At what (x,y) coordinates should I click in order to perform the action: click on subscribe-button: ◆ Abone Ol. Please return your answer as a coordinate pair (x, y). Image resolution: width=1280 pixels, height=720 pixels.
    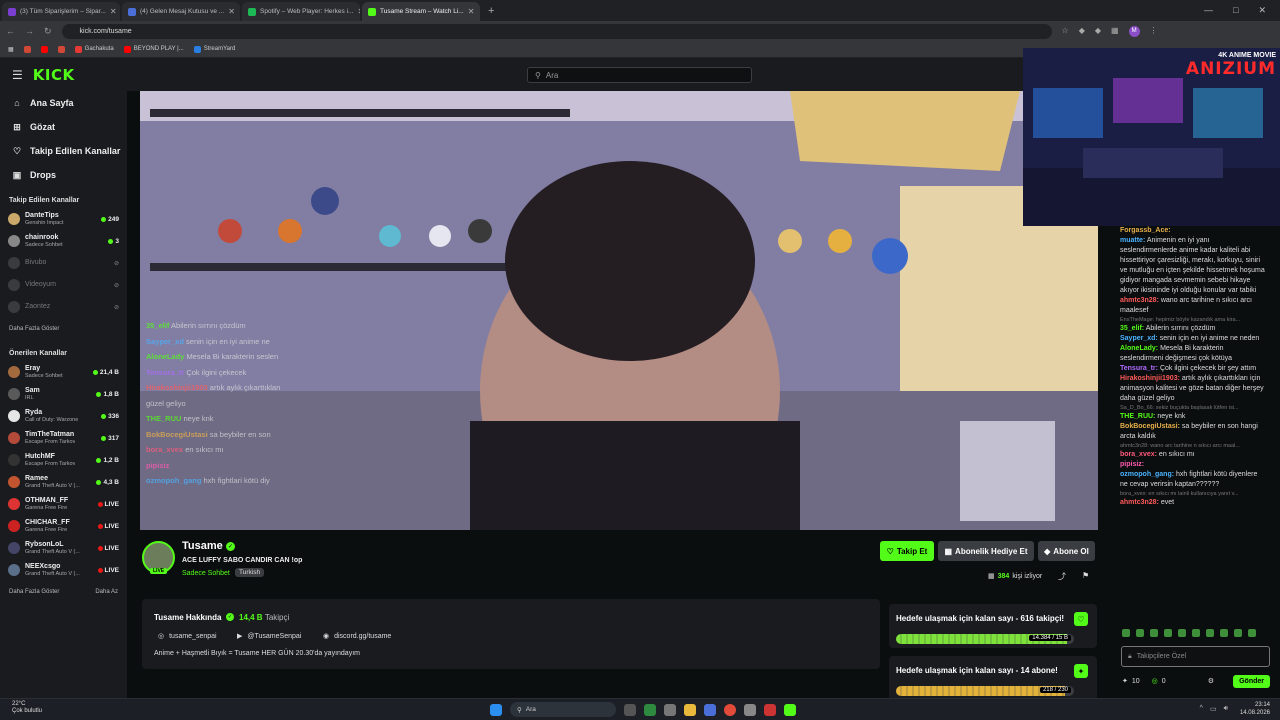
    Looking at the image, I should click on (1066, 551).